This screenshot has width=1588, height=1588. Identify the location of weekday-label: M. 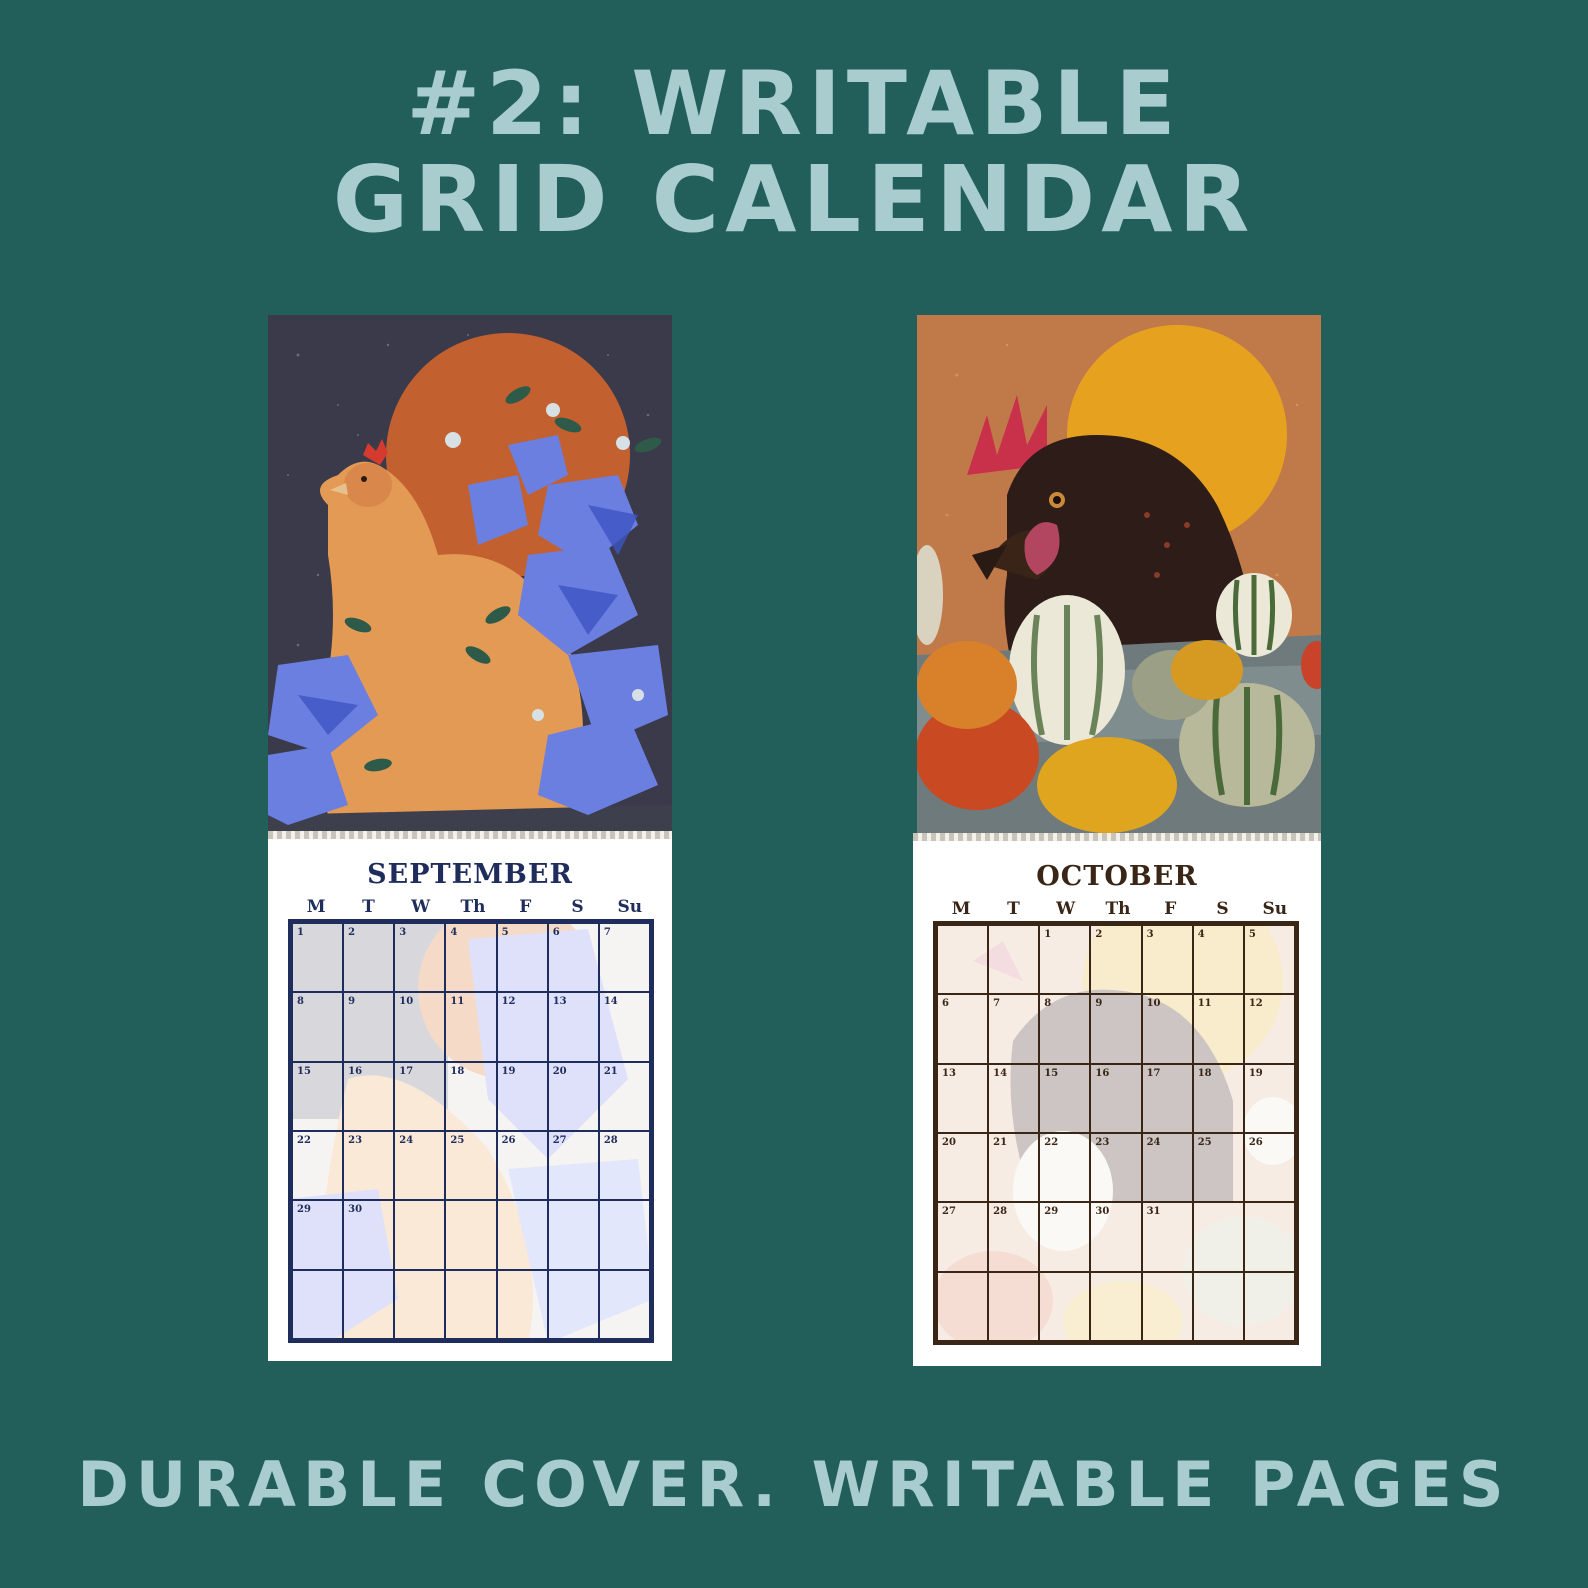
(316, 907).